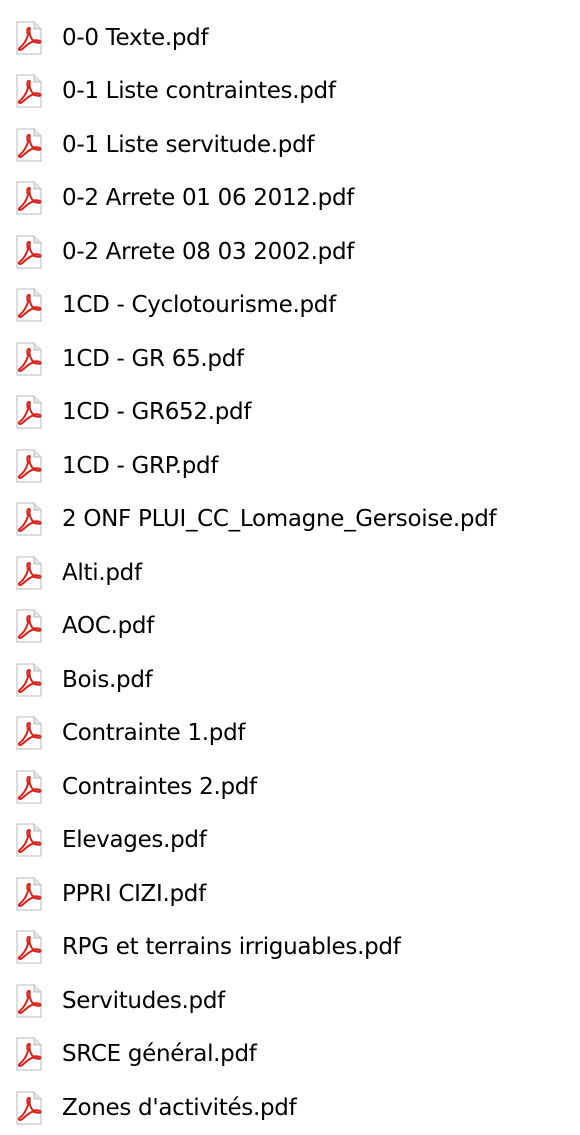  What do you see at coordinates (279, 519) in the screenshot?
I see `file-name: 2 ONF PLUI_CC_Lomagne_Gersoise.pdf` at bounding box center [279, 519].